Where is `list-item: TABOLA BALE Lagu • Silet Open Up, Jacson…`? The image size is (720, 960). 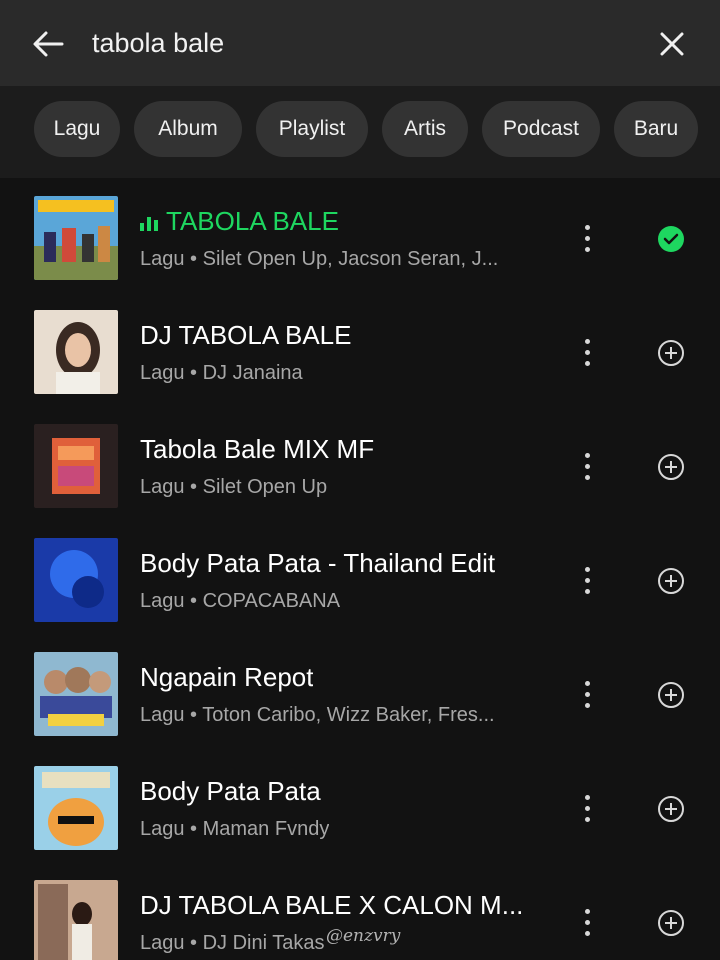 list-item: TABOLA BALE Lagu • Silet Open Up, Jacson… is located at coordinates (360, 245).